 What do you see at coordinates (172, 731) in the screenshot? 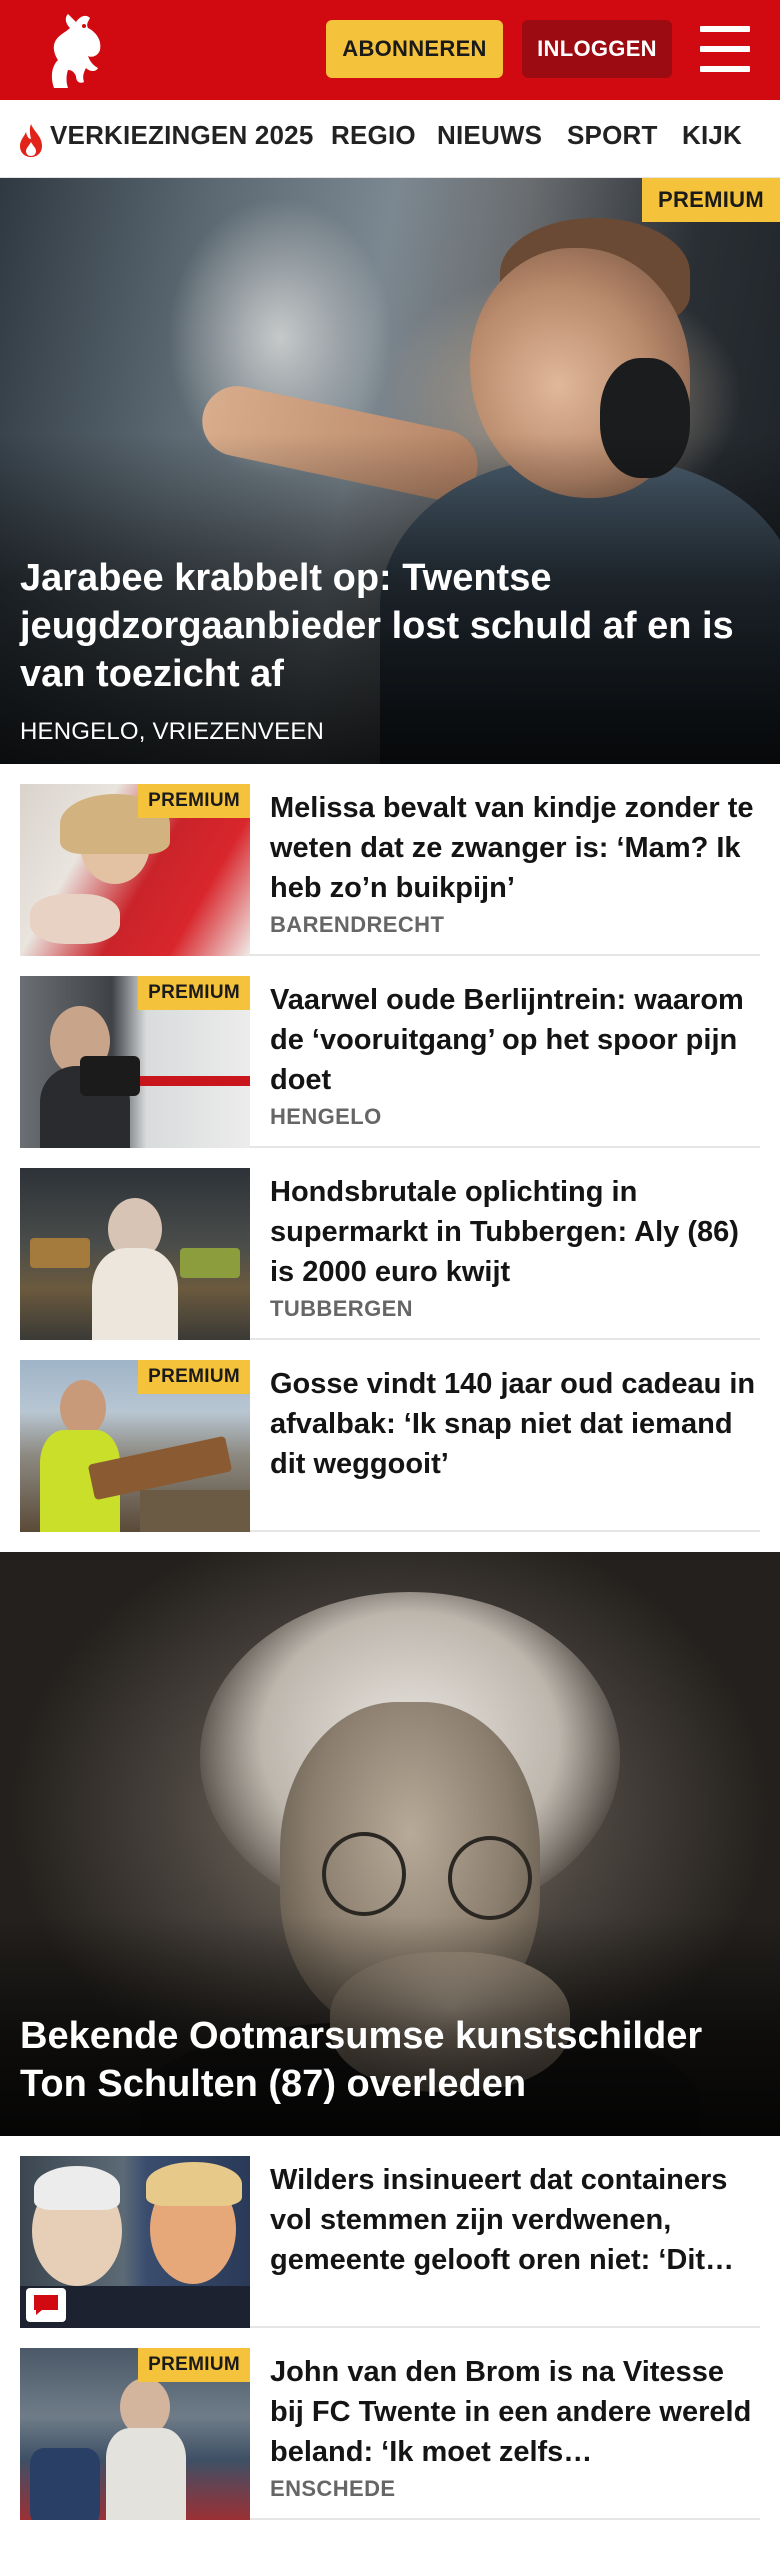
I see `hero-location: HENGELO, VRIEZENVEEN` at bounding box center [172, 731].